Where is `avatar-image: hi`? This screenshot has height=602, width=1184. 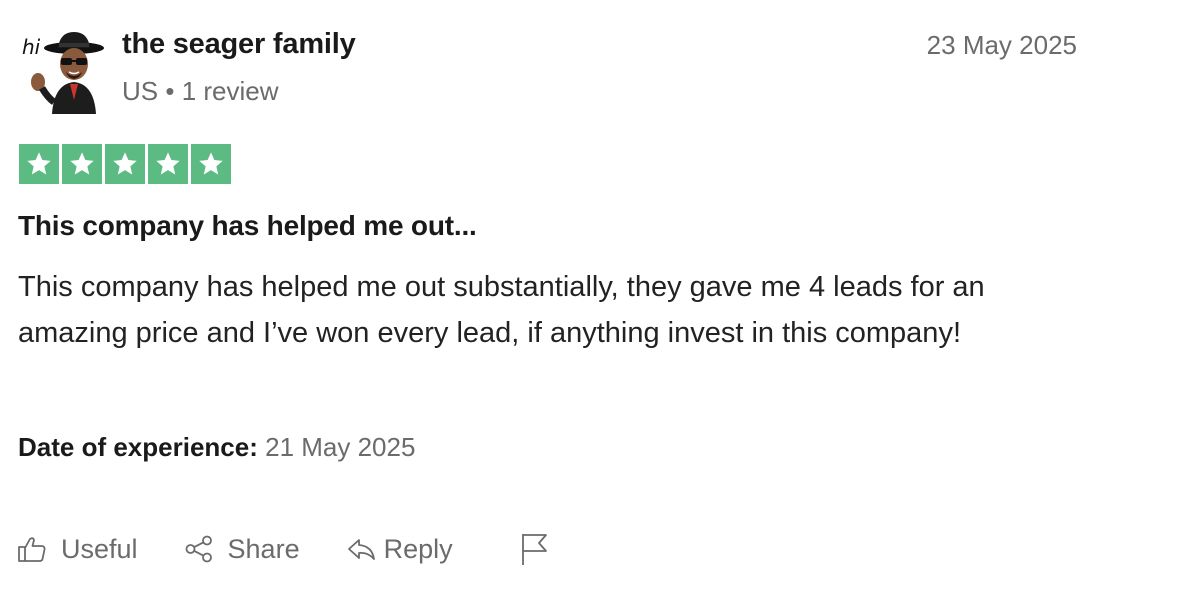
avatar-image: hi is located at coordinates (63, 73).